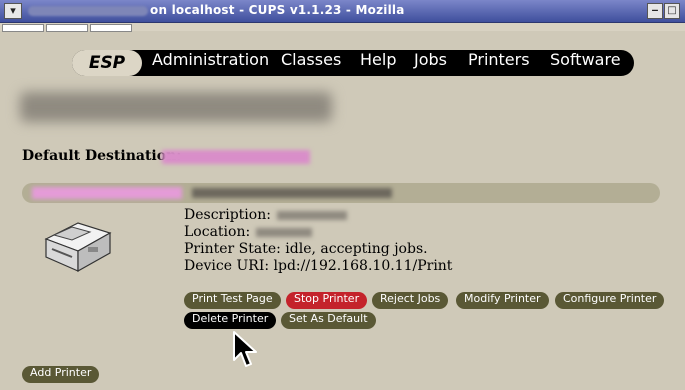 The image size is (685, 390). What do you see at coordinates (277, 10) in the screenshot?
I see `window-title: on localhost - CUPS v1.1.23 - Mozilla` at bounding box center [277, 10].